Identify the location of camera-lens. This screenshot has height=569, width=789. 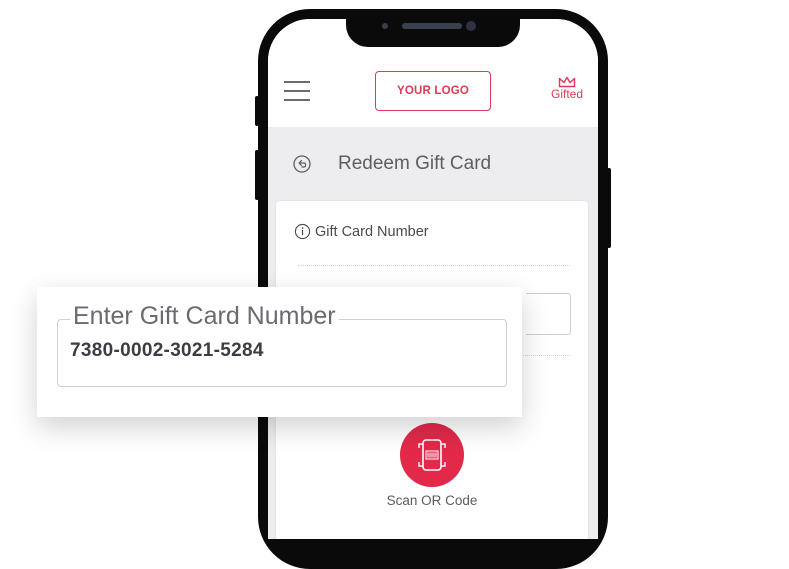
(471, 26).